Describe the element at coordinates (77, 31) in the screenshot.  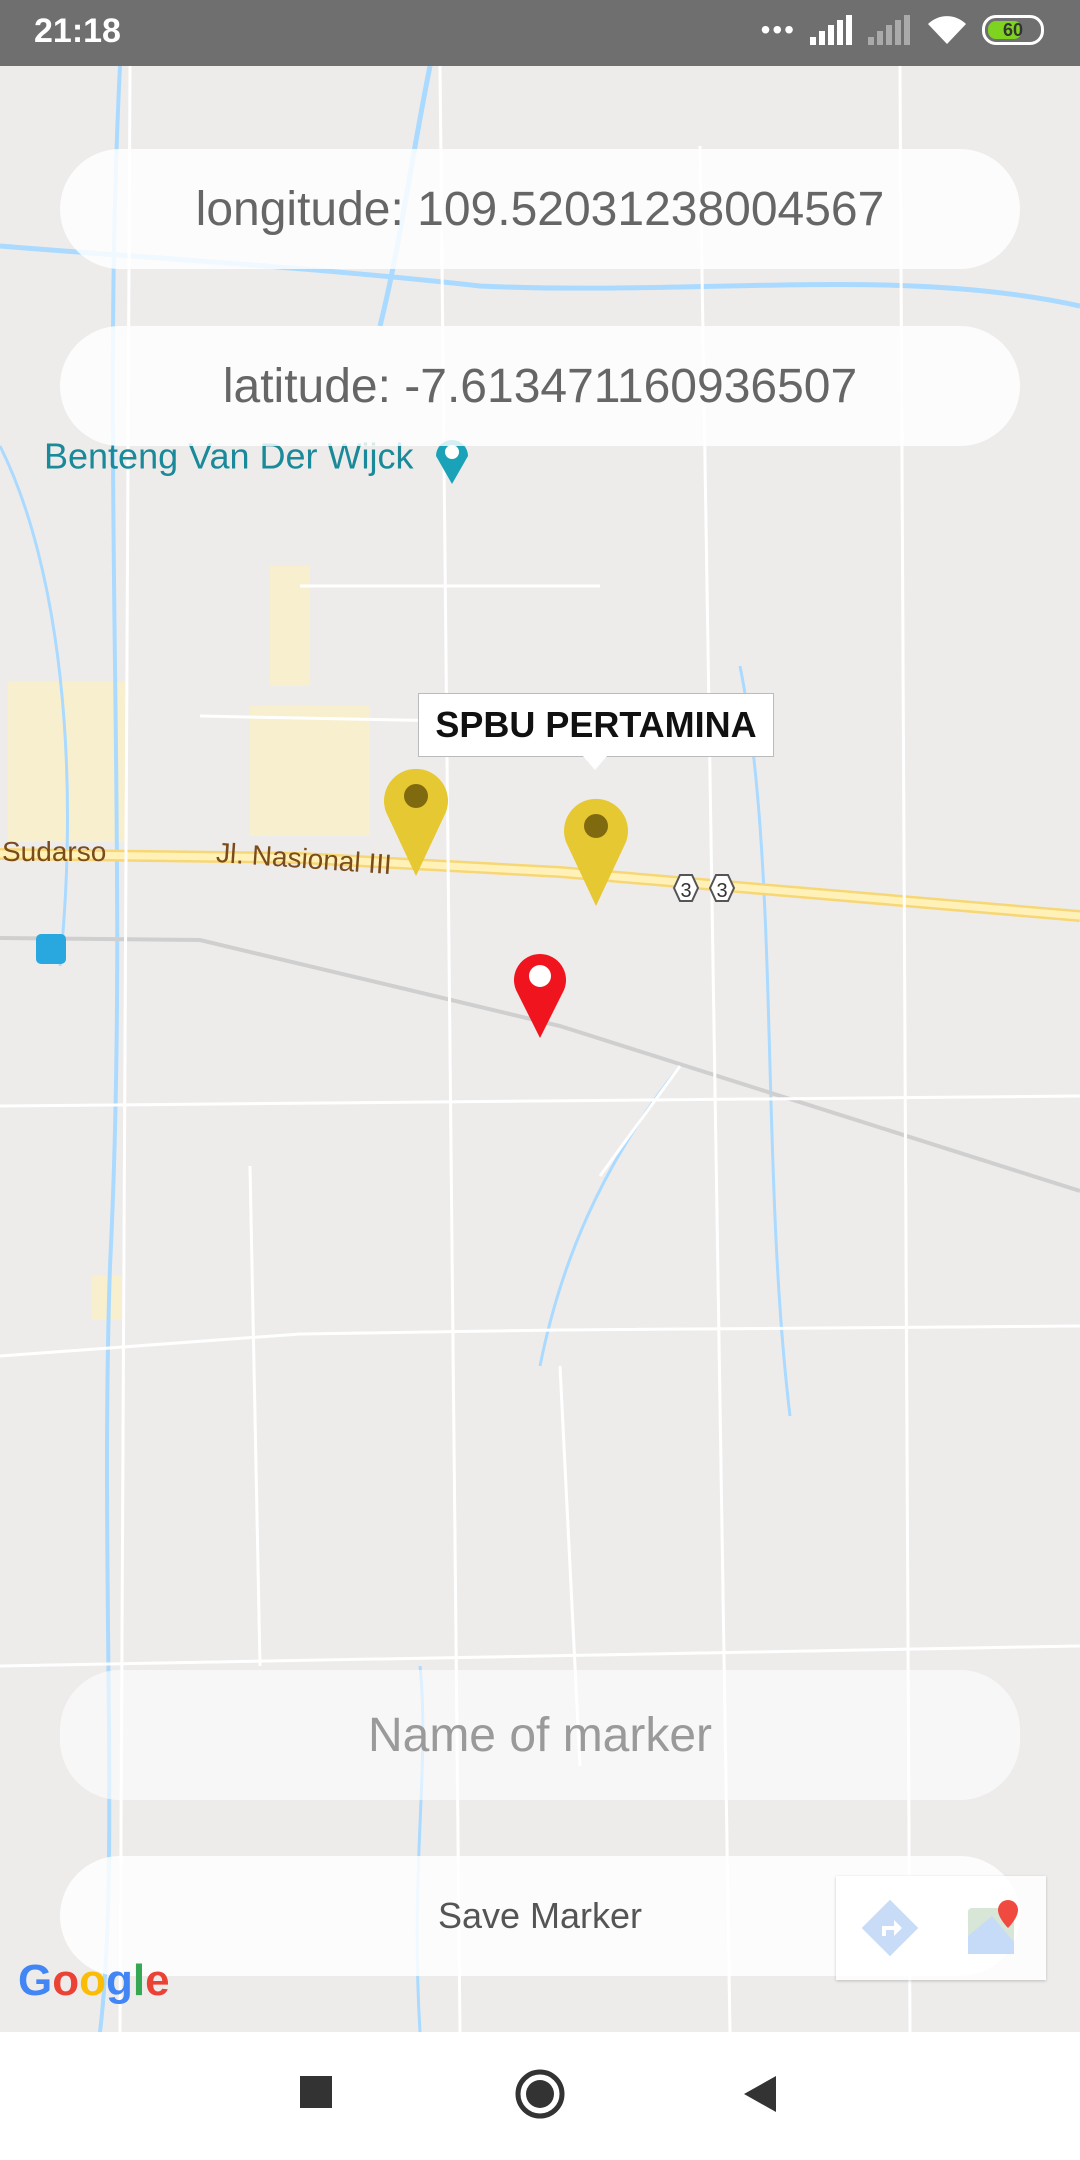
I see `status-time: 21:18` at that location.